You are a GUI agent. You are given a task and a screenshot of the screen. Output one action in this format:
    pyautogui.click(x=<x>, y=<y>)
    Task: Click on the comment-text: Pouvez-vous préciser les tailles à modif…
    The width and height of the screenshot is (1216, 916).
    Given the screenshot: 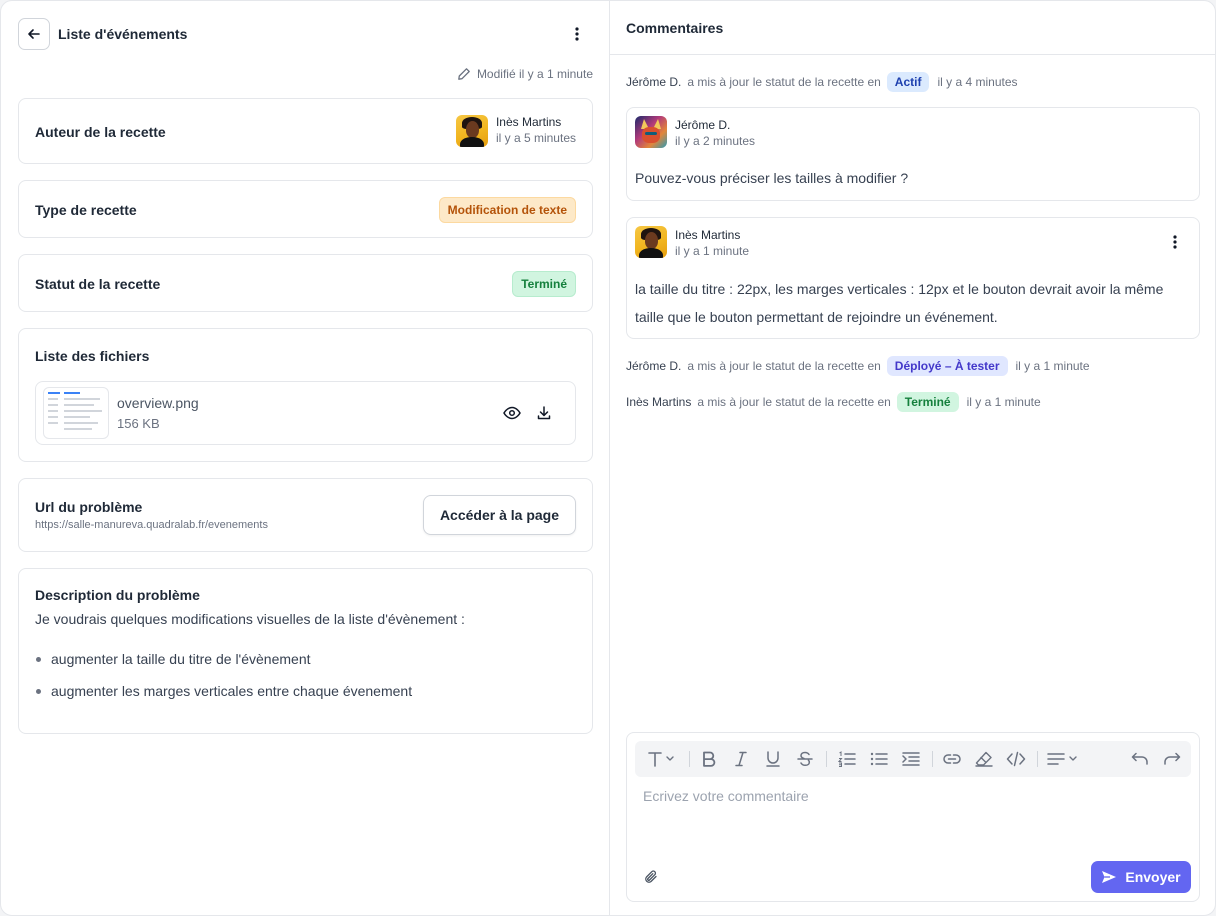 What is the action you would take?
    pyautogui.click(x=772, y=178)
    